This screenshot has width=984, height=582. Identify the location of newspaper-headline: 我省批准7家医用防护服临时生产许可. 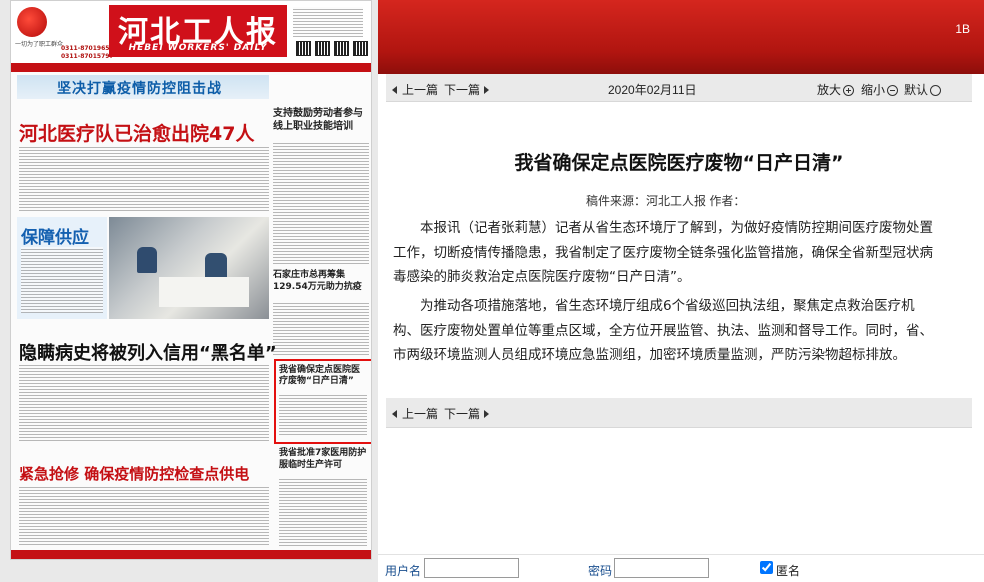
(323, 459).